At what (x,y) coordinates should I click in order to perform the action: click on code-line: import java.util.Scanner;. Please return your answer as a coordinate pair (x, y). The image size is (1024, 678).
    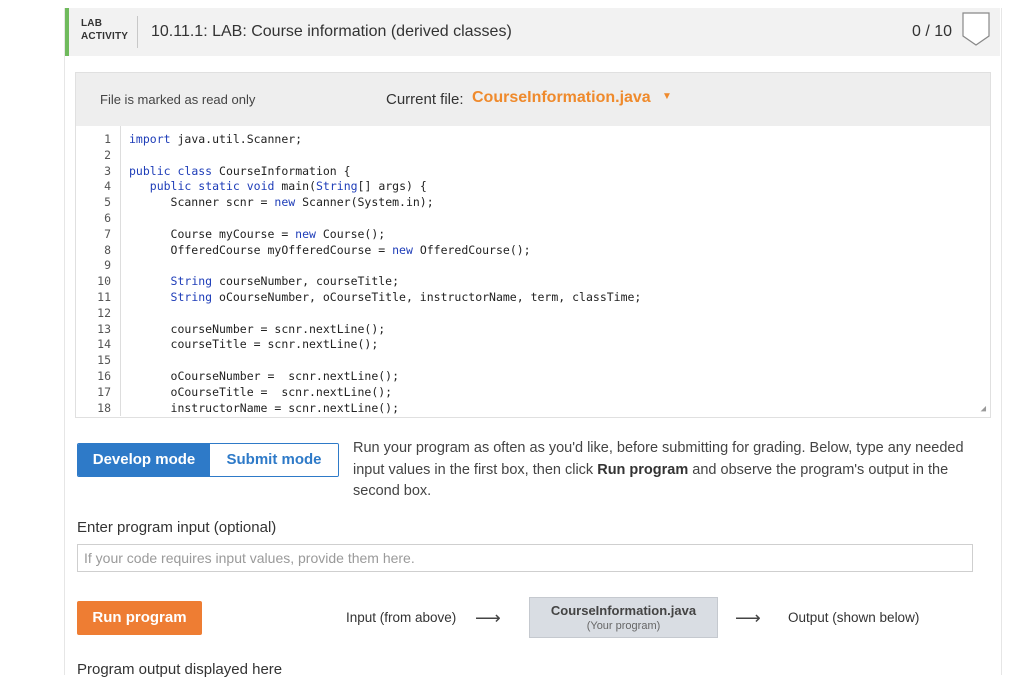
    Looking at the image, I should click on (385, 140).